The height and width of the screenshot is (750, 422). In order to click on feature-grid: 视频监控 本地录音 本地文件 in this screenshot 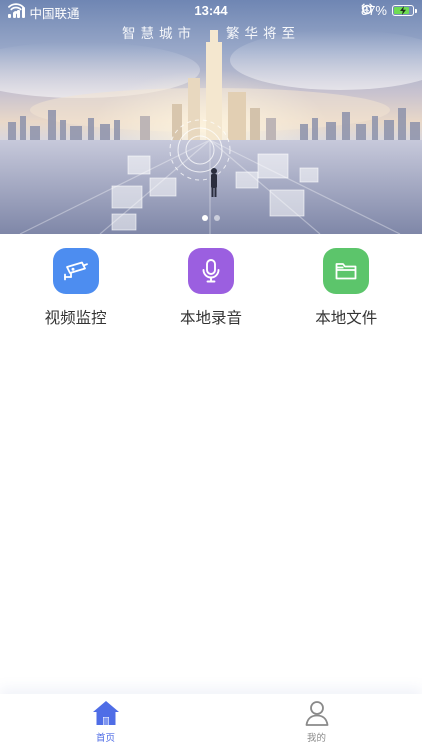, I will do `click(211, 288)`.